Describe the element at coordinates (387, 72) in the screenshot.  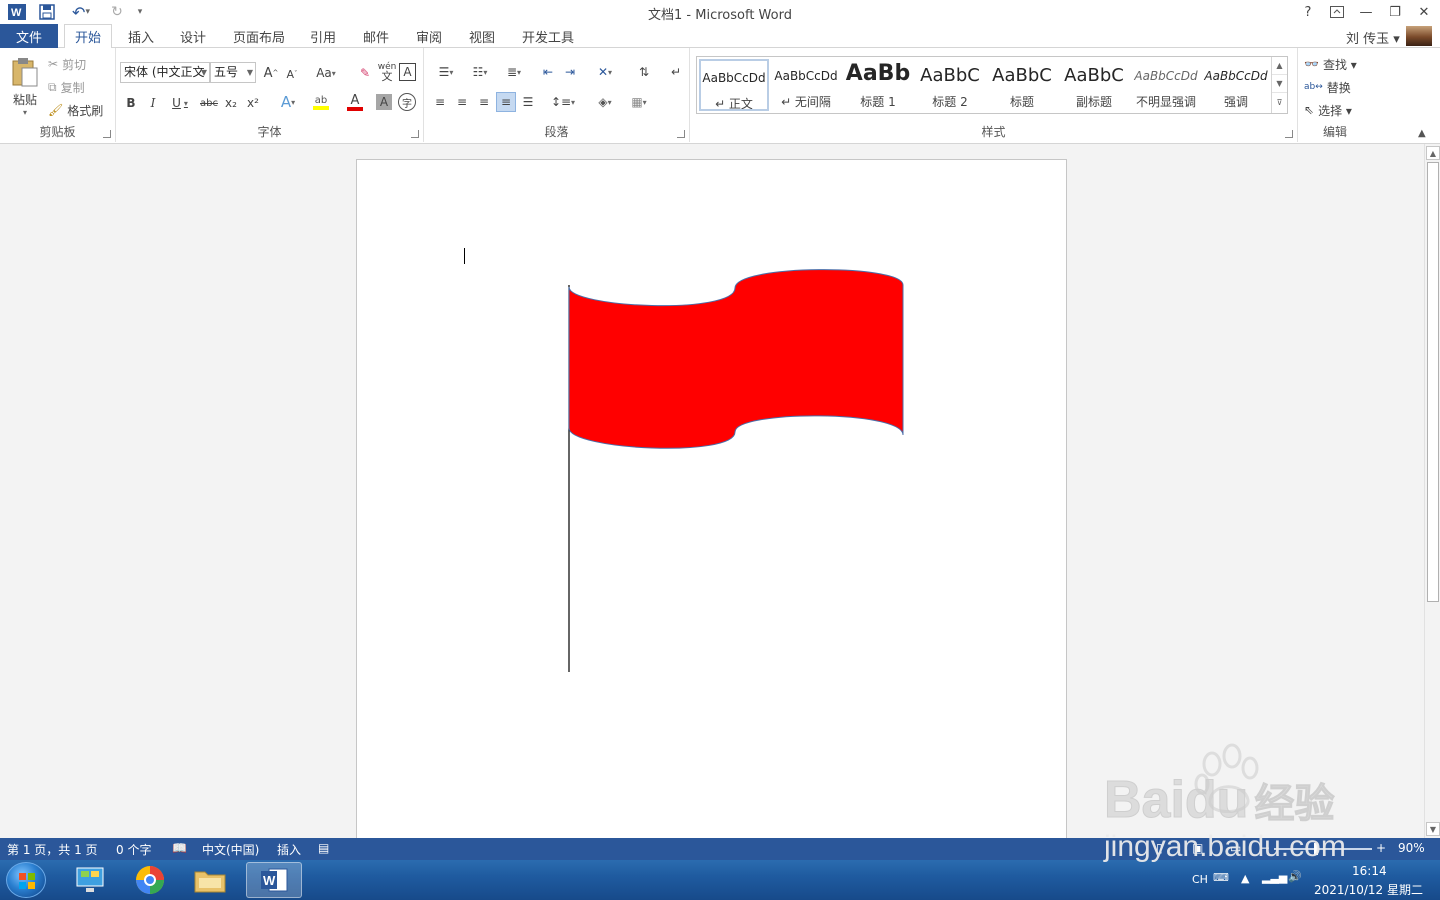
I see `phonetic-guide-button: wén 文` at that location.